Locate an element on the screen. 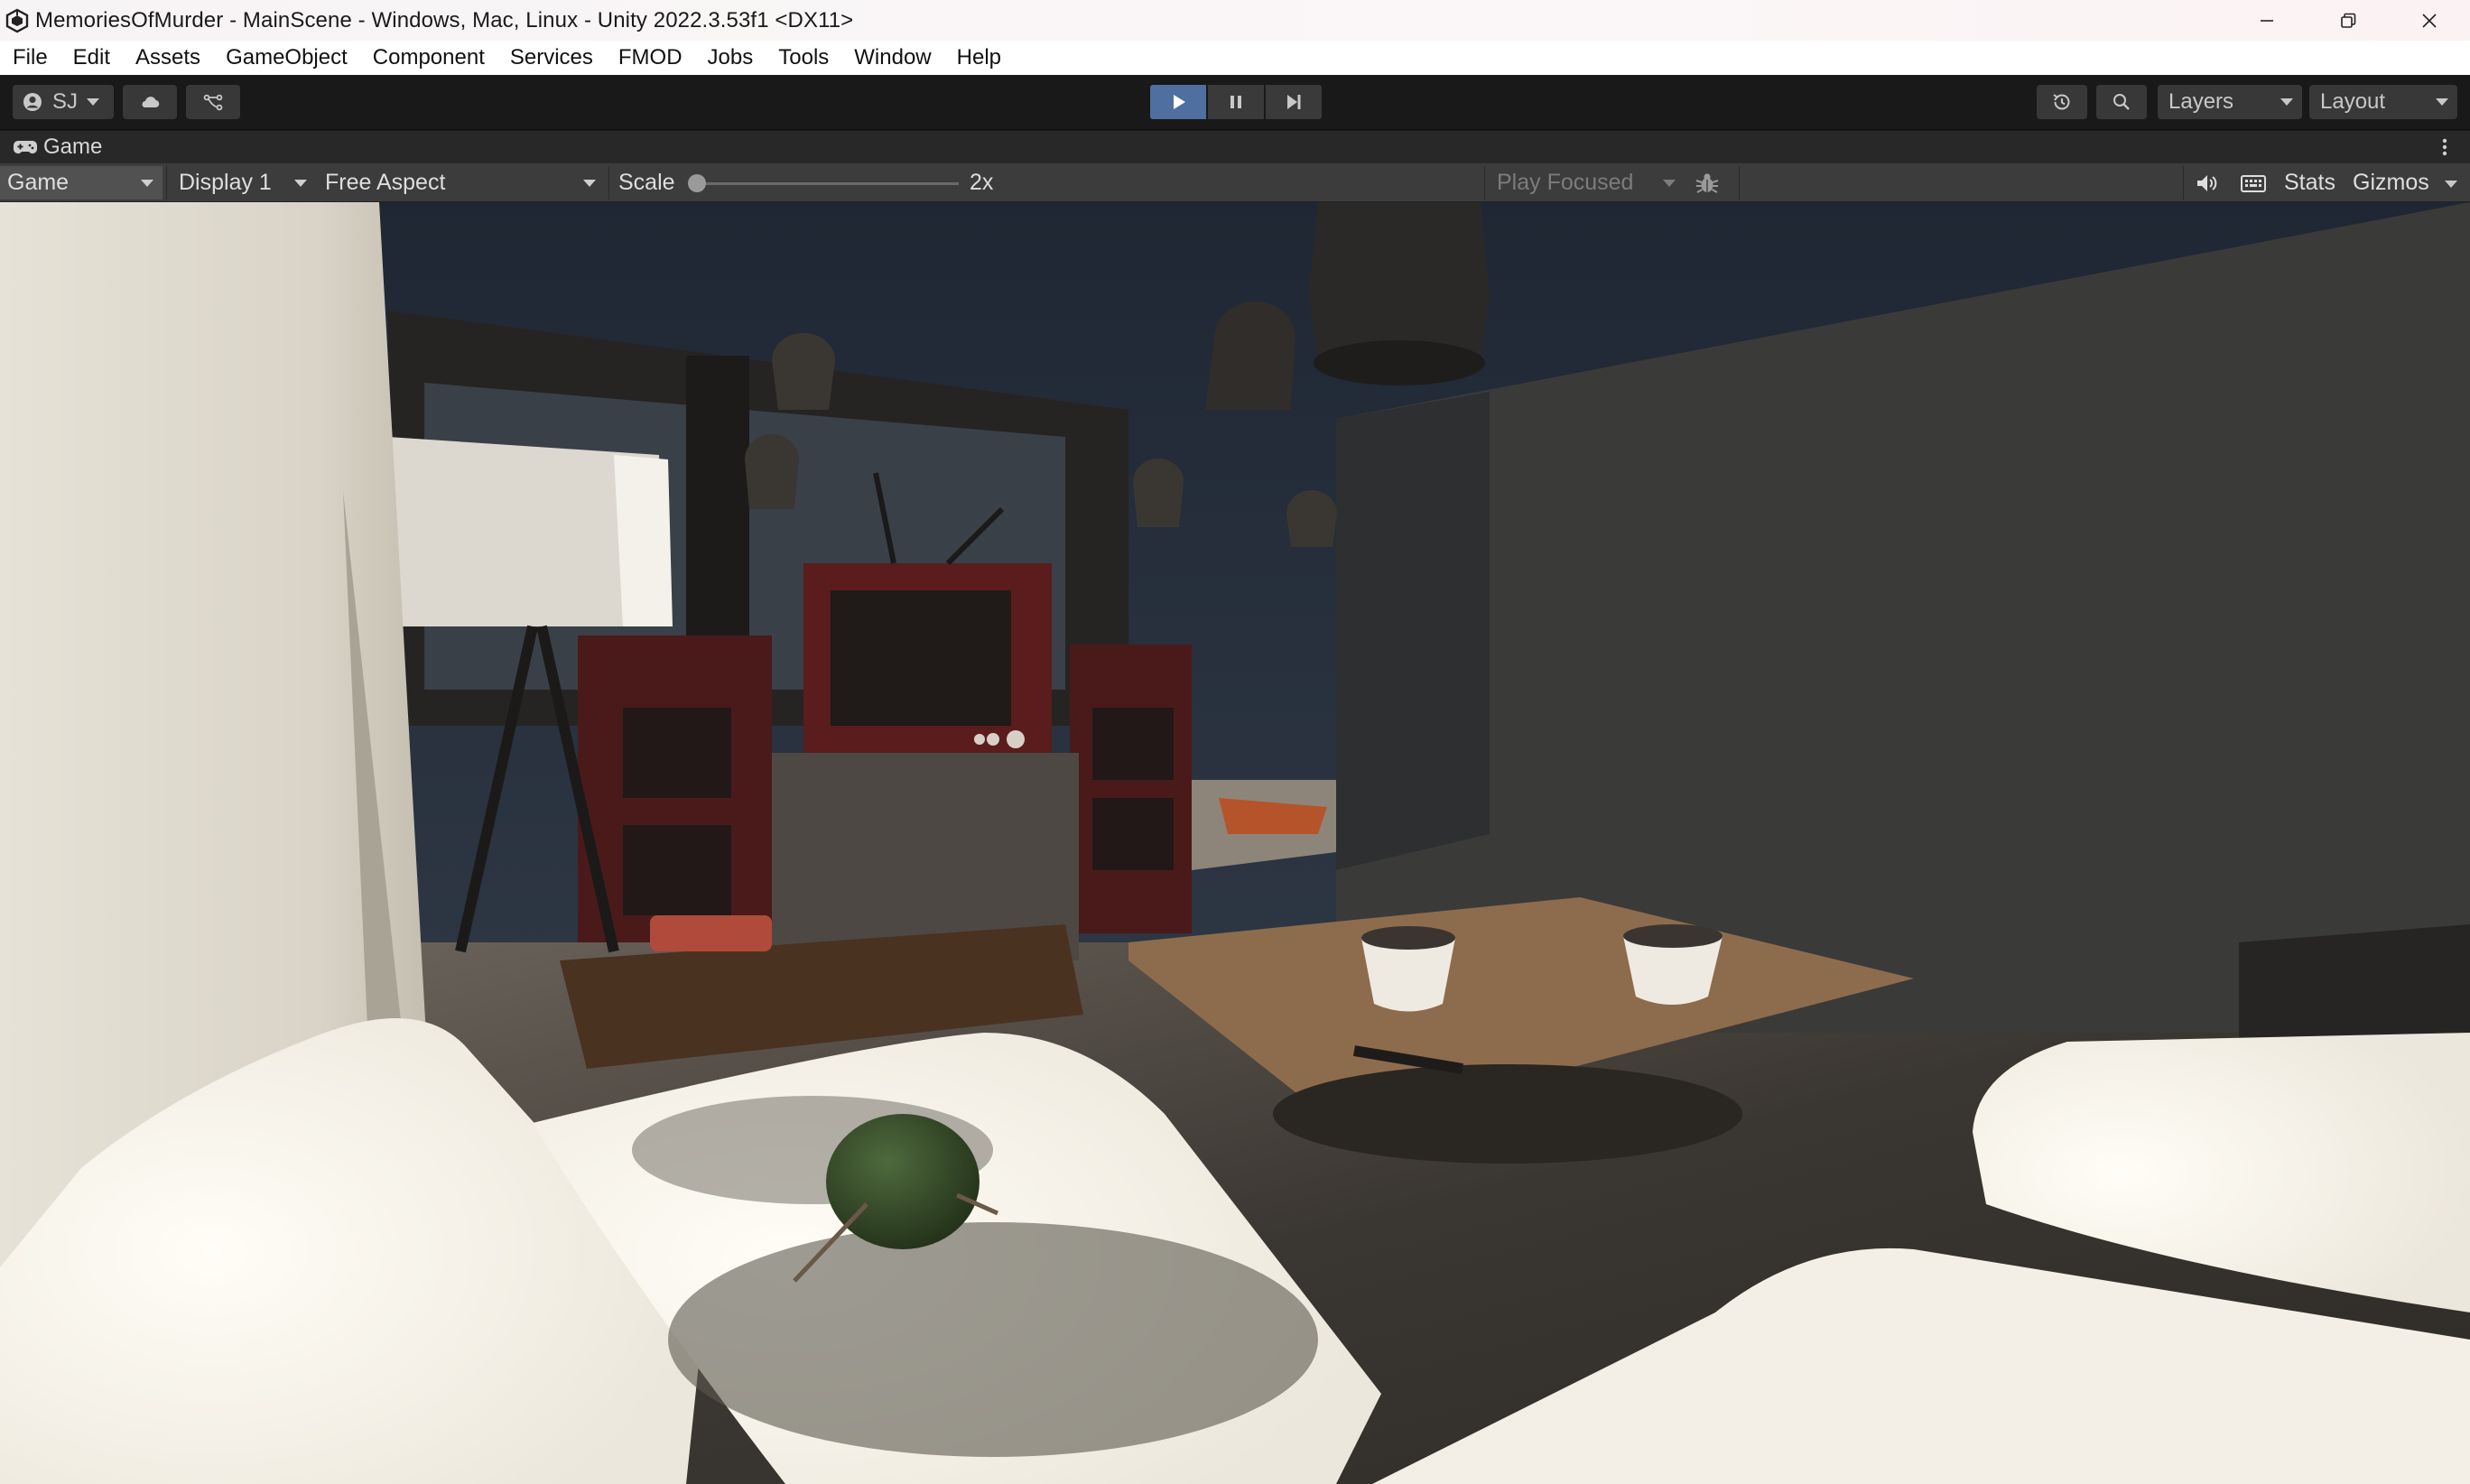 The width and height of the screenshot is (2470, 1484). layout-dropdown: Layout is located at coordinates (2383, 102).